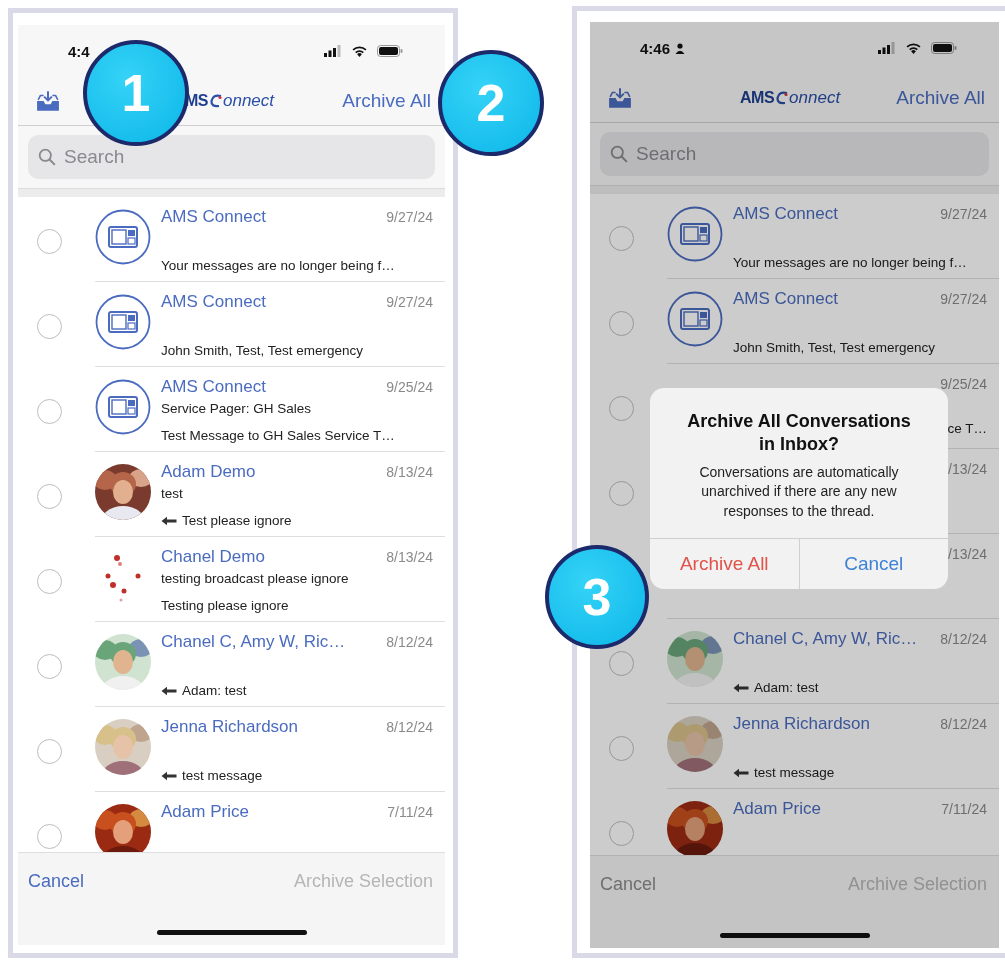 Image resolution: width=1005 pixels, height=961 pixels. What do you see at coordinates (208, 472) in the screenshot?
I see `conversation-name: Adam Demo` at bounding box center [208, 472].